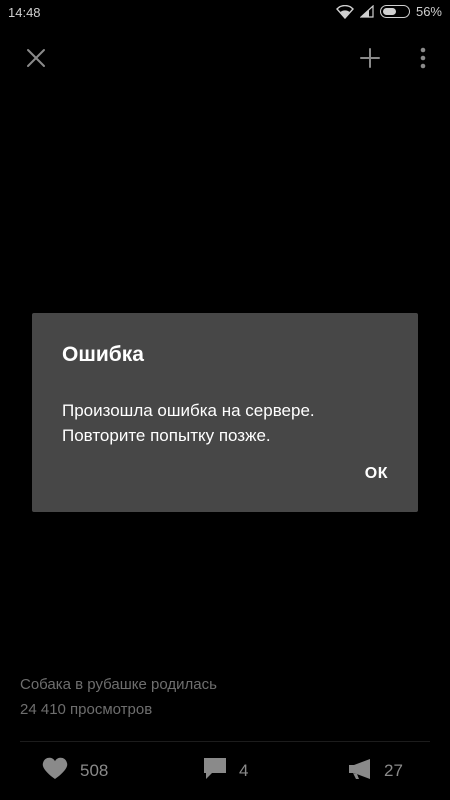  I want to click on share-count: 27, so click(393, 770).